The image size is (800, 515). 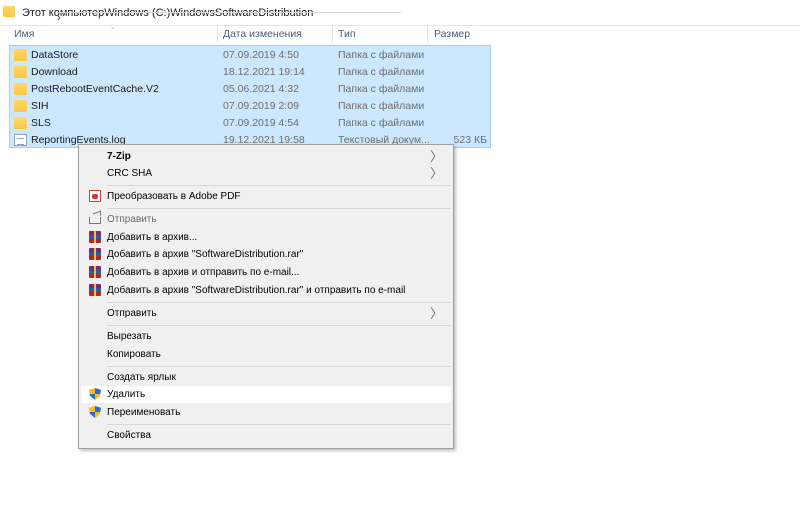 I want to click on file-row: SIH 07.09.2019 2:09 Папка с файлами, so click(x=250, y=106).